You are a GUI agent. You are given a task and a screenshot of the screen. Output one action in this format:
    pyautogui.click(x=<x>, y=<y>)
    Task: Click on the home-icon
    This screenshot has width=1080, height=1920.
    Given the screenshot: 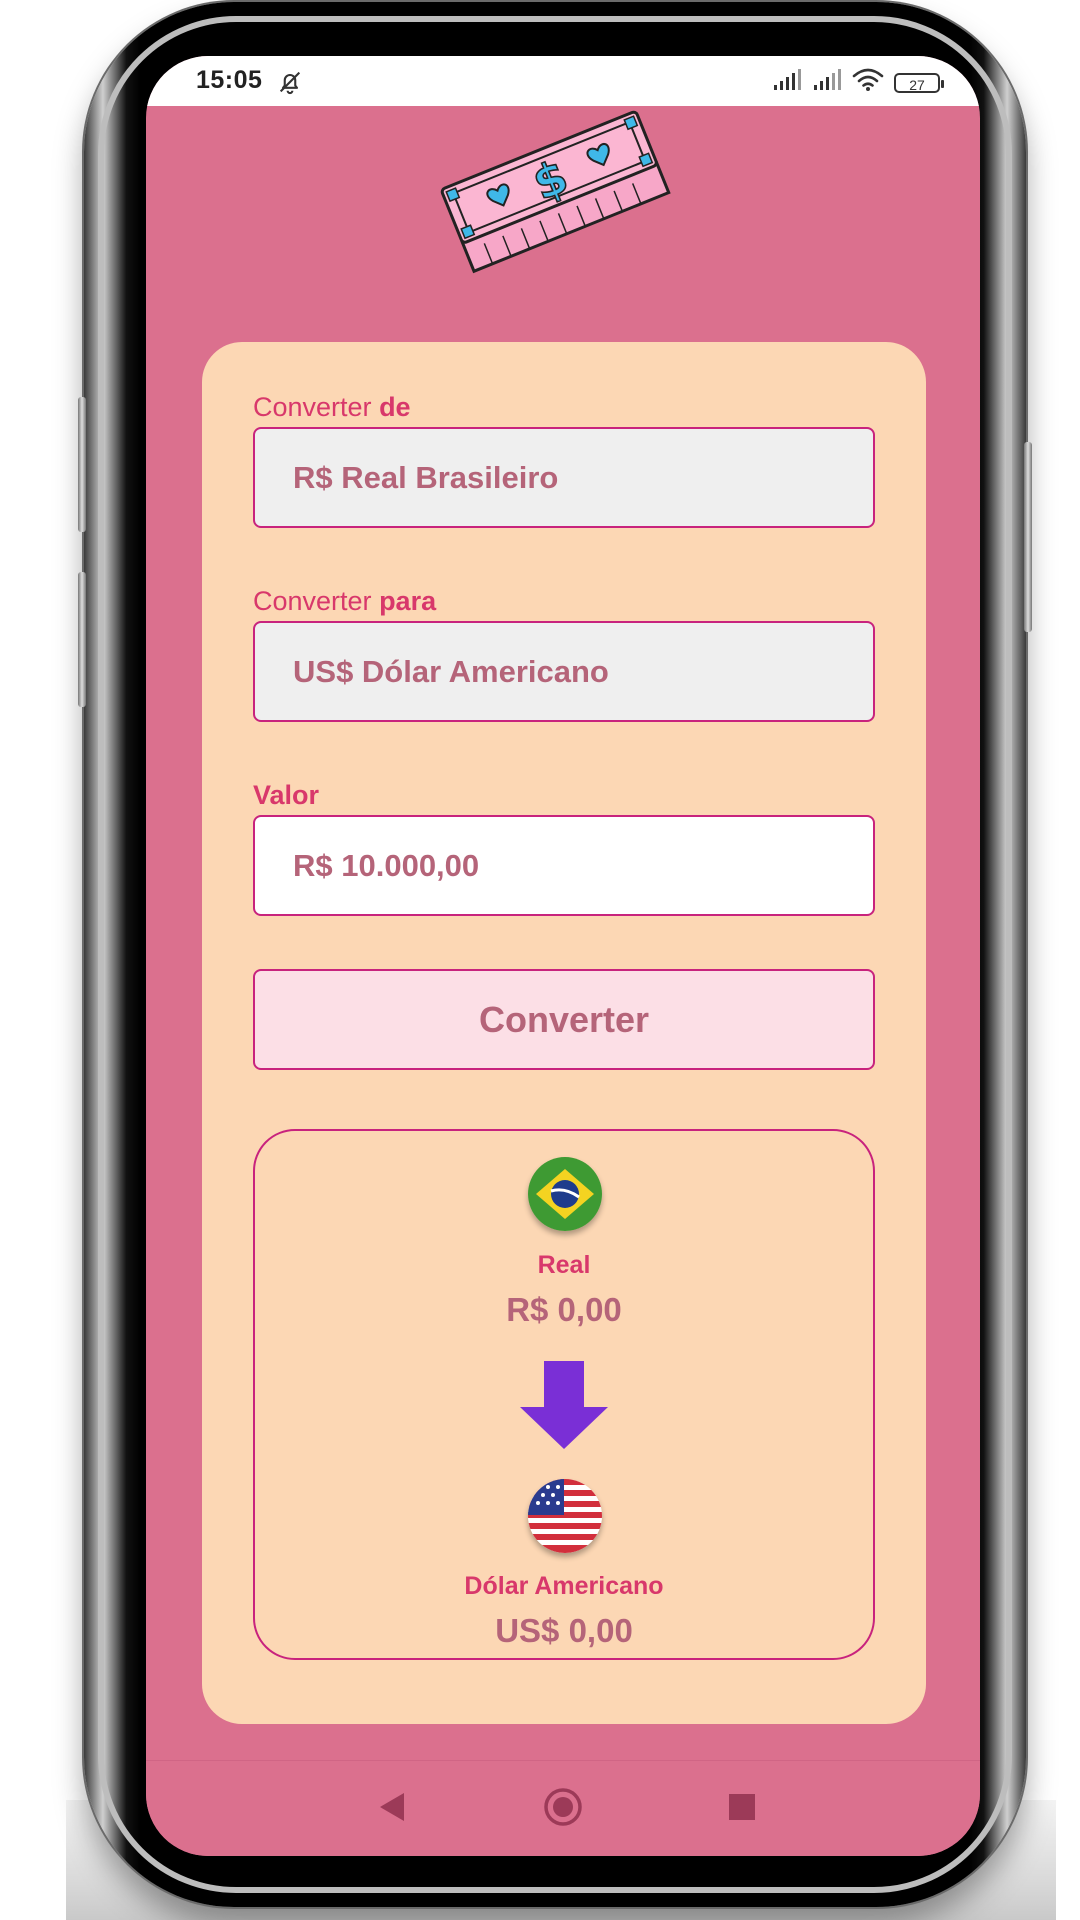 What is the action you would take?
    pyautogui.click(x=563, y=1809)
    